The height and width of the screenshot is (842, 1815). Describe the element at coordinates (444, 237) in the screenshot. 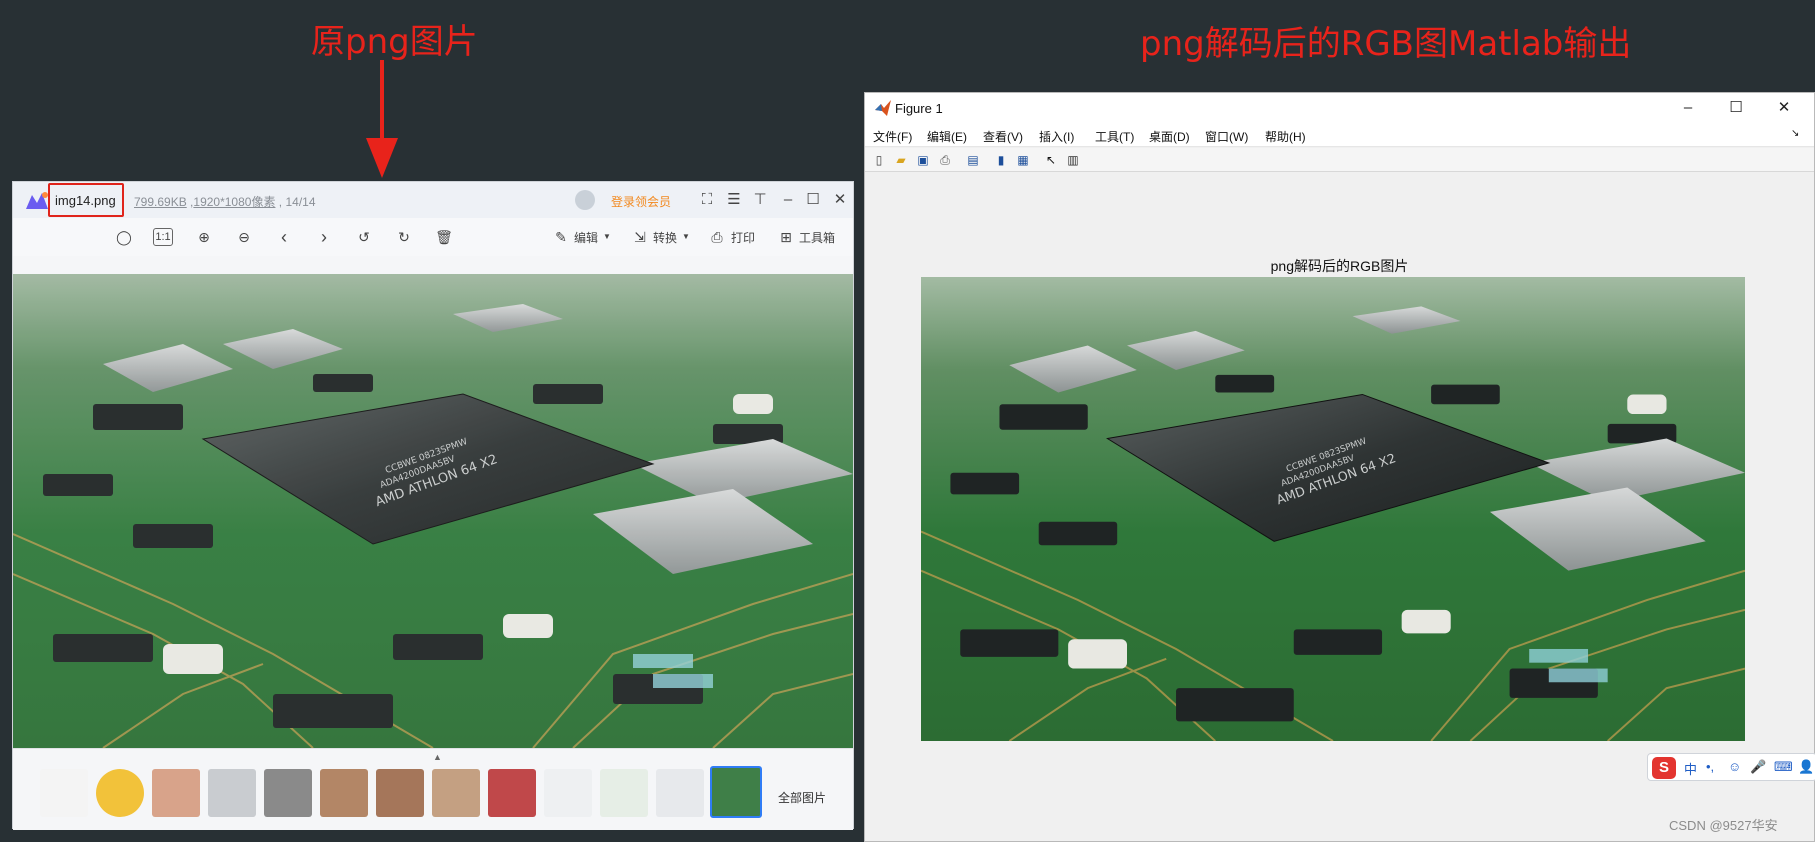

I see `delete-icon: 🗑` at that location.